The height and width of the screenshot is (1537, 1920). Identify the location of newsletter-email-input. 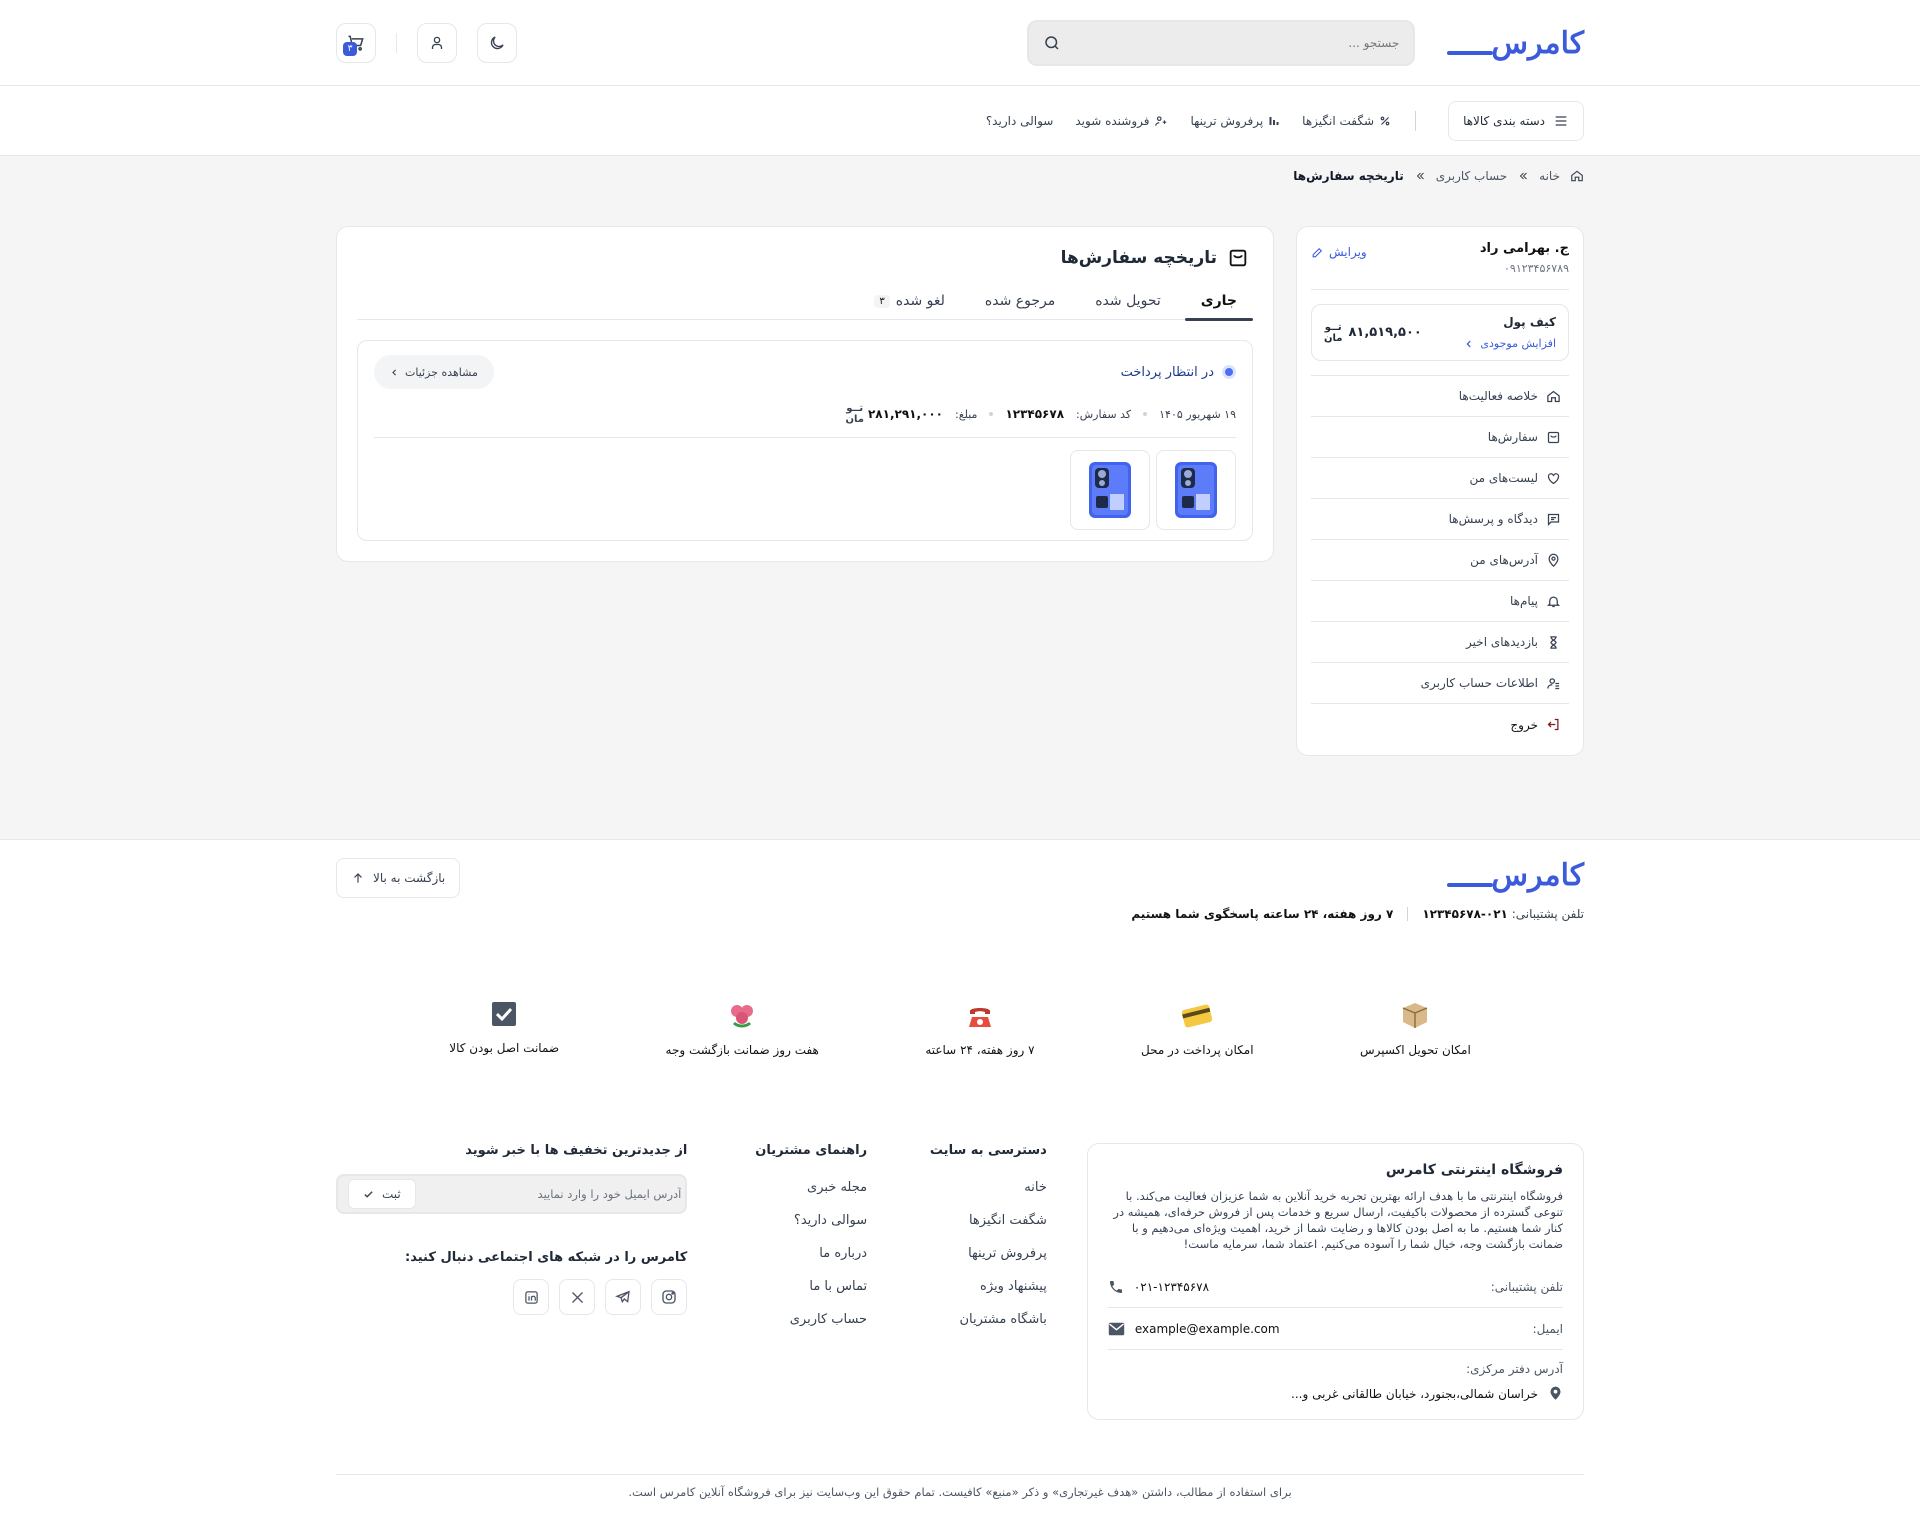
(548, 1194).